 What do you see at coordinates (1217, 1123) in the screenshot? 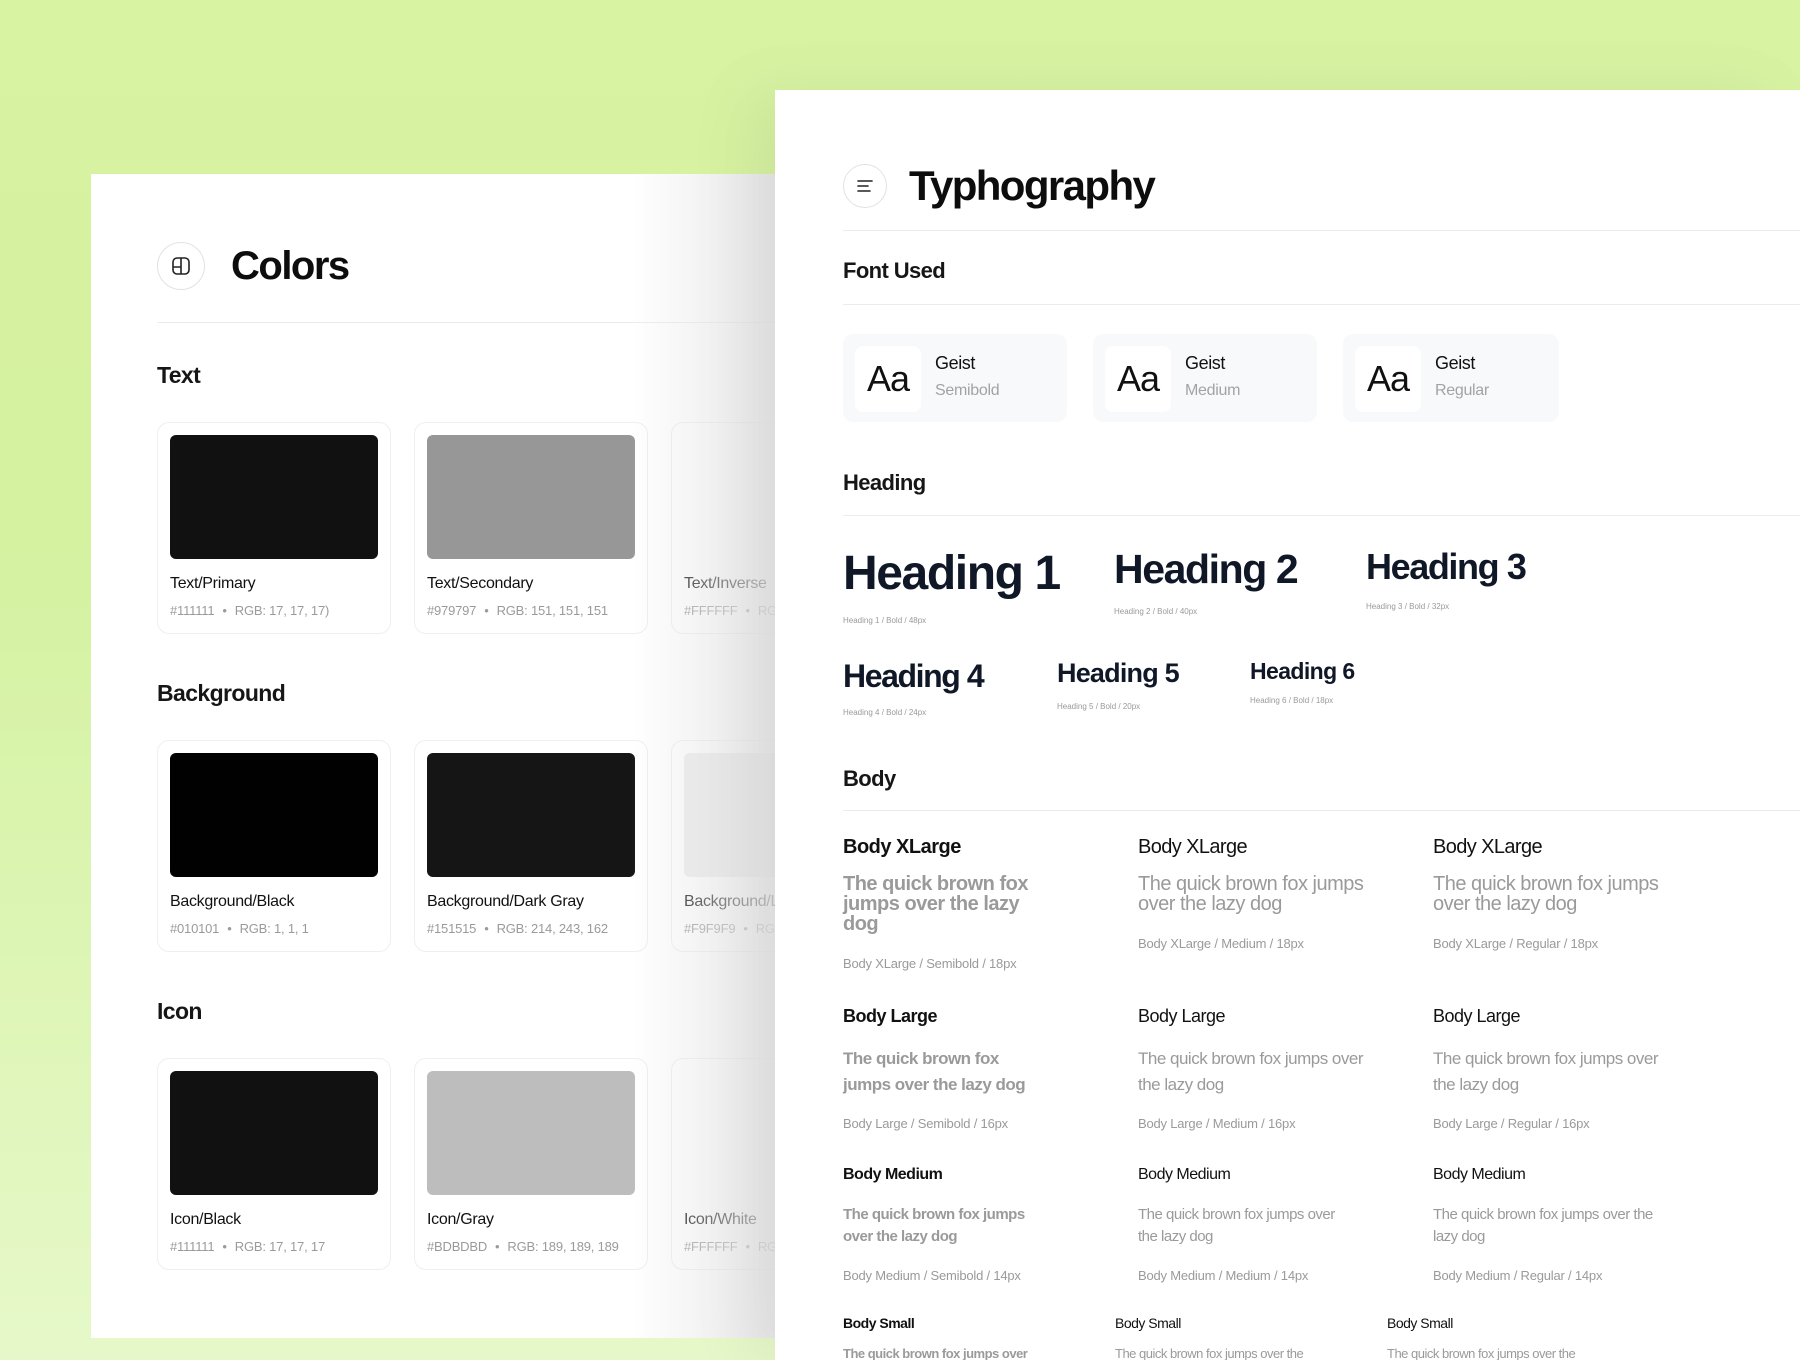
I see `body-meta: Body Large / Medium / 16px` at bounding box center [1217, 1123].